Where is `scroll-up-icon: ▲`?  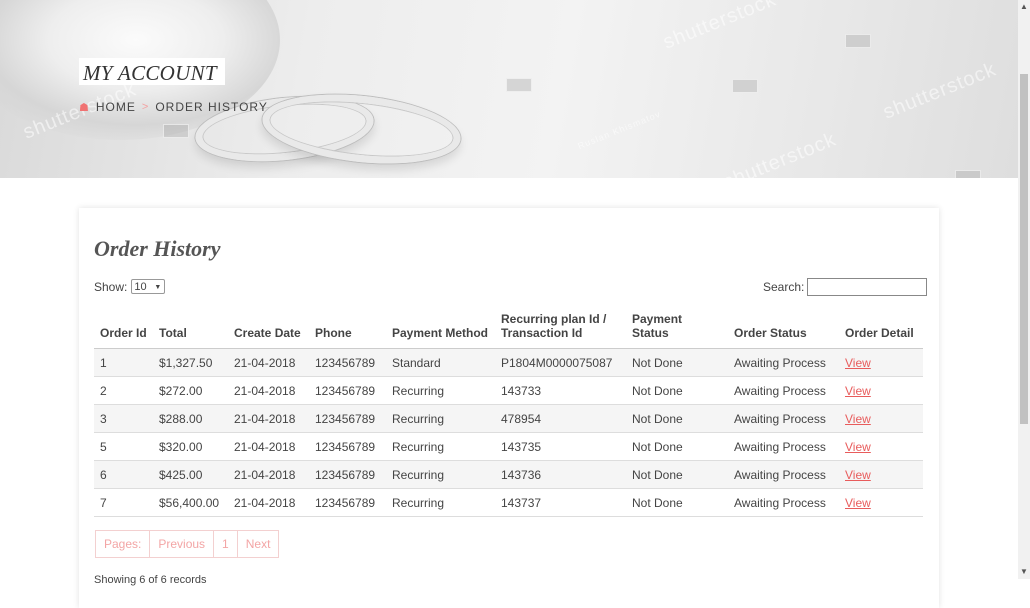 scroll-up-icon: ▲ is located at coordinates (1024, 6).